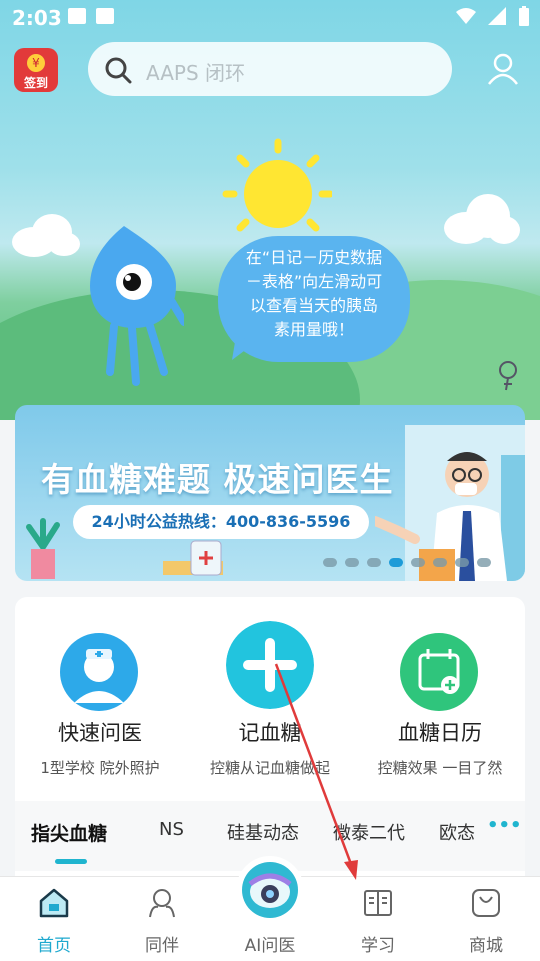  What do you see at coordinates (71, 861) in the screenshot?
I see `active-tab-indicator` at bounding box center [71, 861].